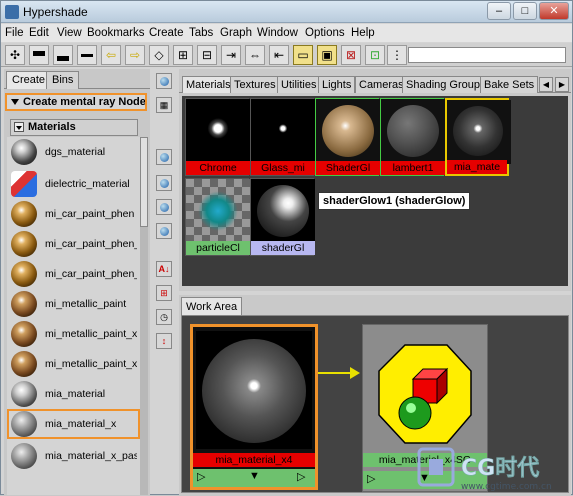 Image resolution: width=573 pixels, height=496 pixels. Describe the element at coordinates (254, 460) in the screenshot. I see `node-label: mia_material_x4` at that location.